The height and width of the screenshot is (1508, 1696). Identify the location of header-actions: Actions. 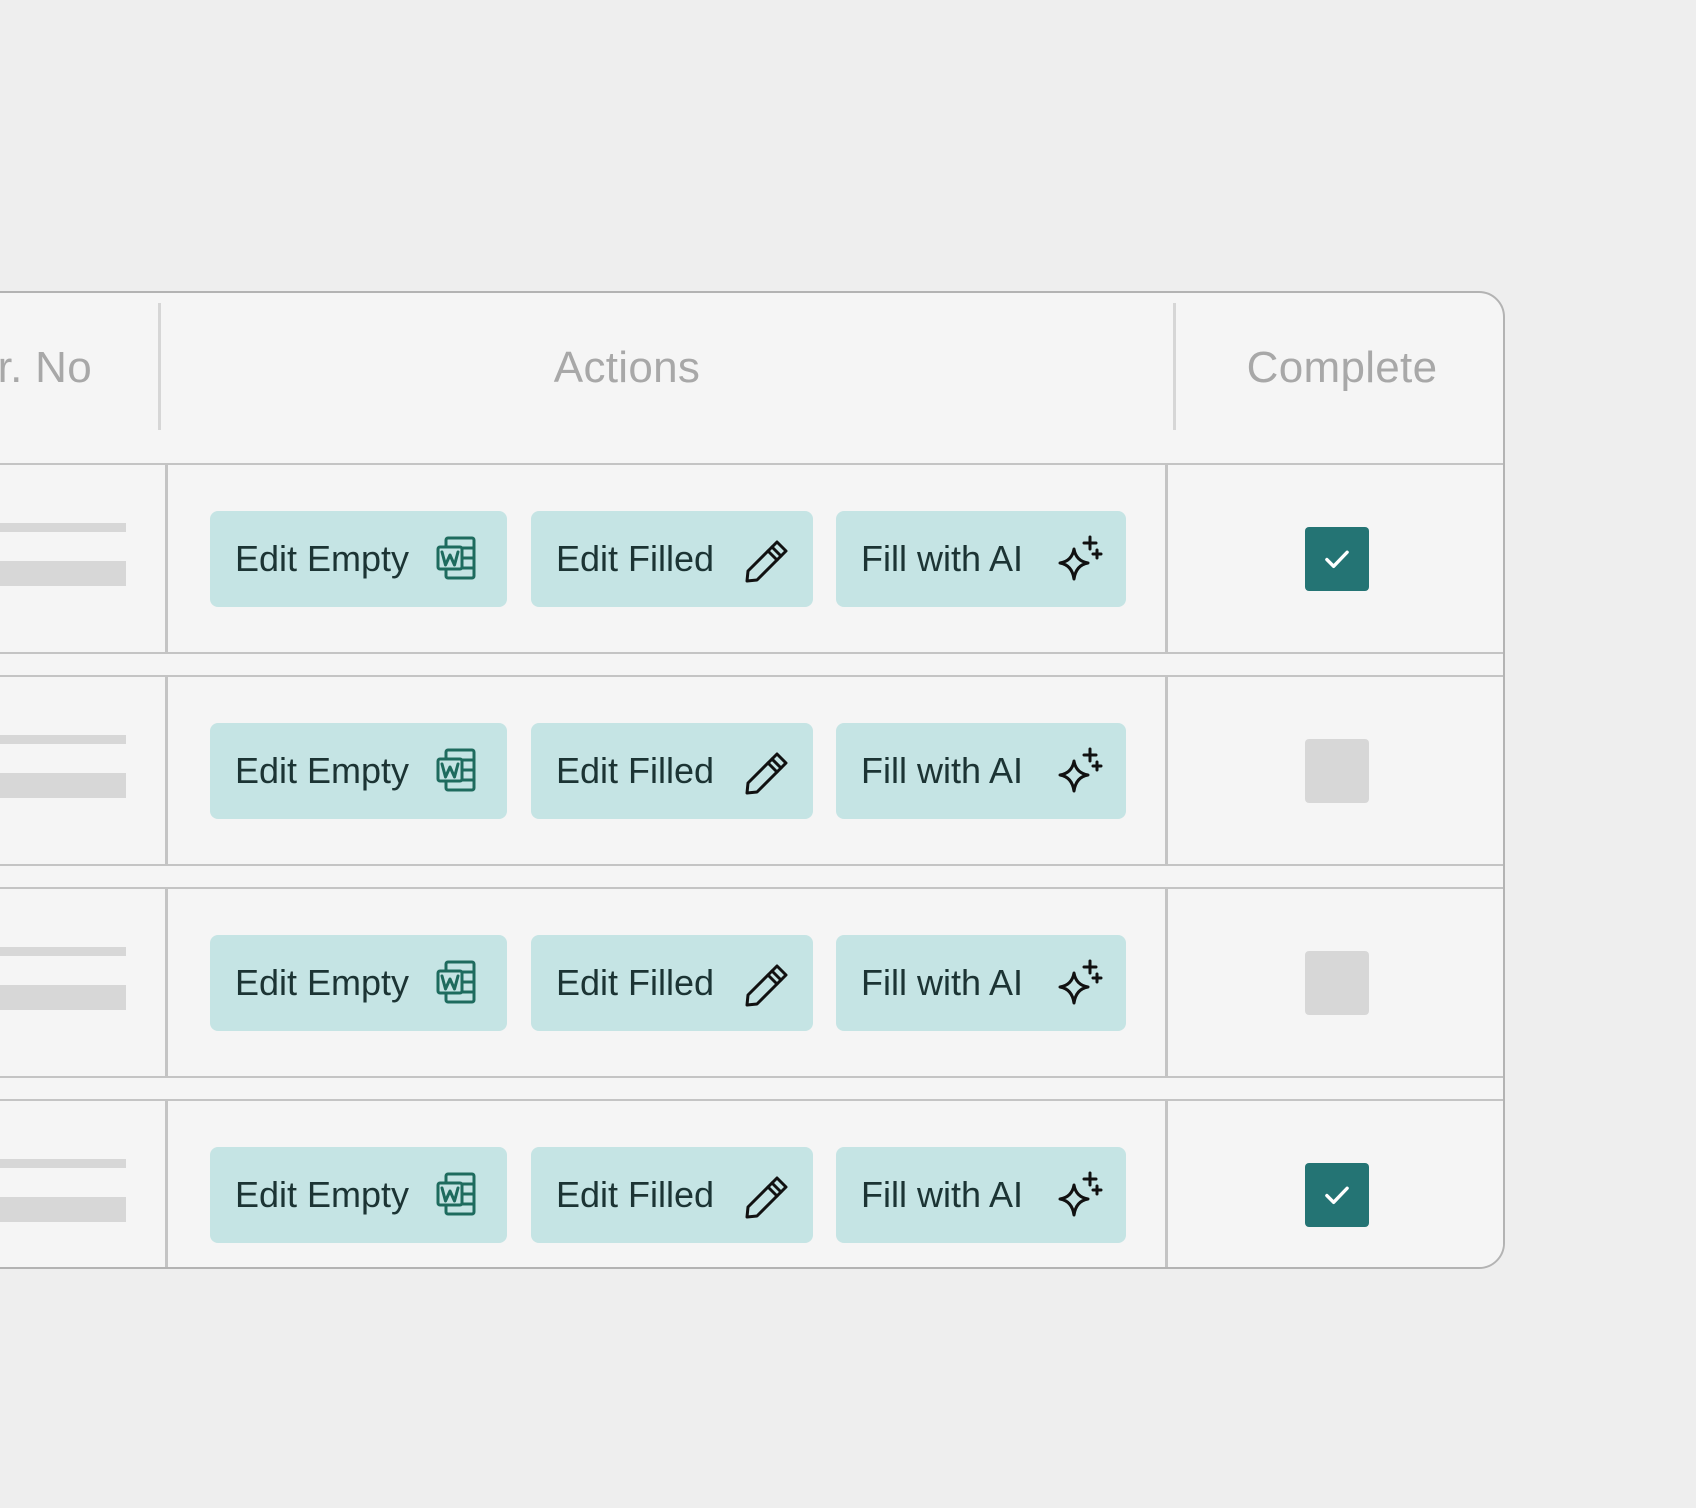
(627, 367).